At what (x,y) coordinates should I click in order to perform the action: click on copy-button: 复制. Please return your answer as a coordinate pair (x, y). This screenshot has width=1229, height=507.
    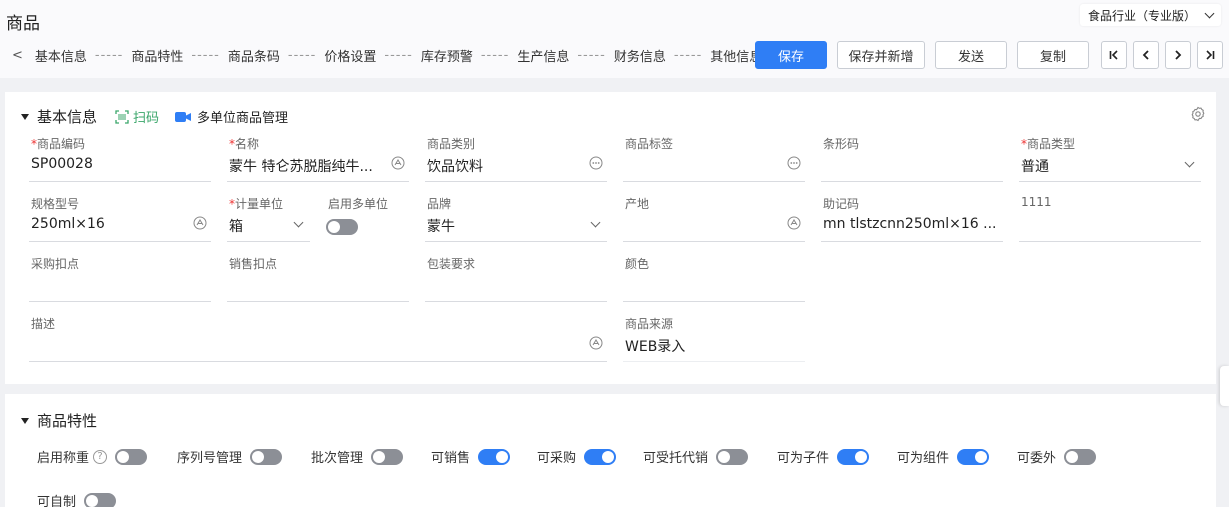
    Looking at the image, I should click on (1053, 55).